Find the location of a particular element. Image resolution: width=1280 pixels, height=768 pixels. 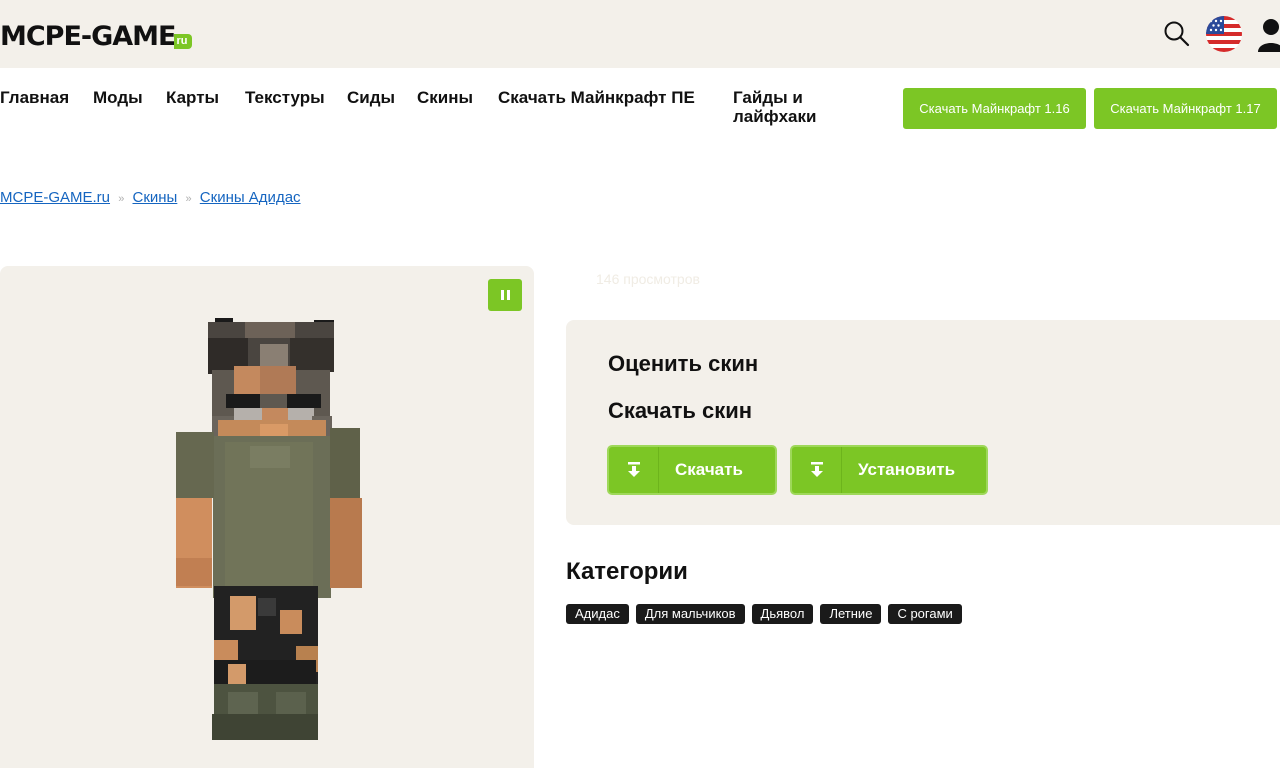

logo-suffix: ru is located at coordinates (182, 41).